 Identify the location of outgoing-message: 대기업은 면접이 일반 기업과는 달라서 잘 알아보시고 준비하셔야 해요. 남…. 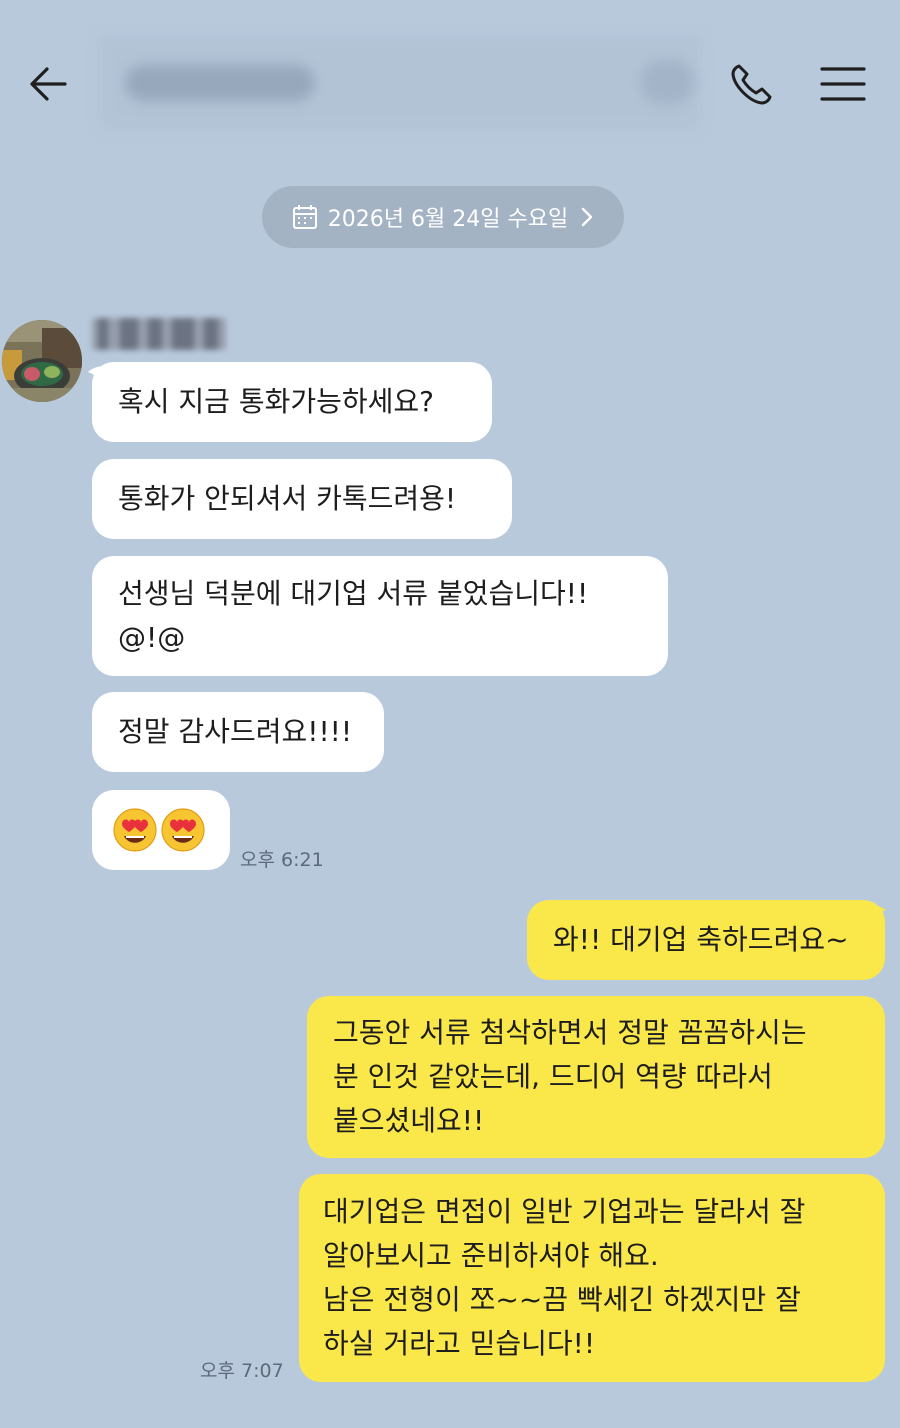
(592, 1278).